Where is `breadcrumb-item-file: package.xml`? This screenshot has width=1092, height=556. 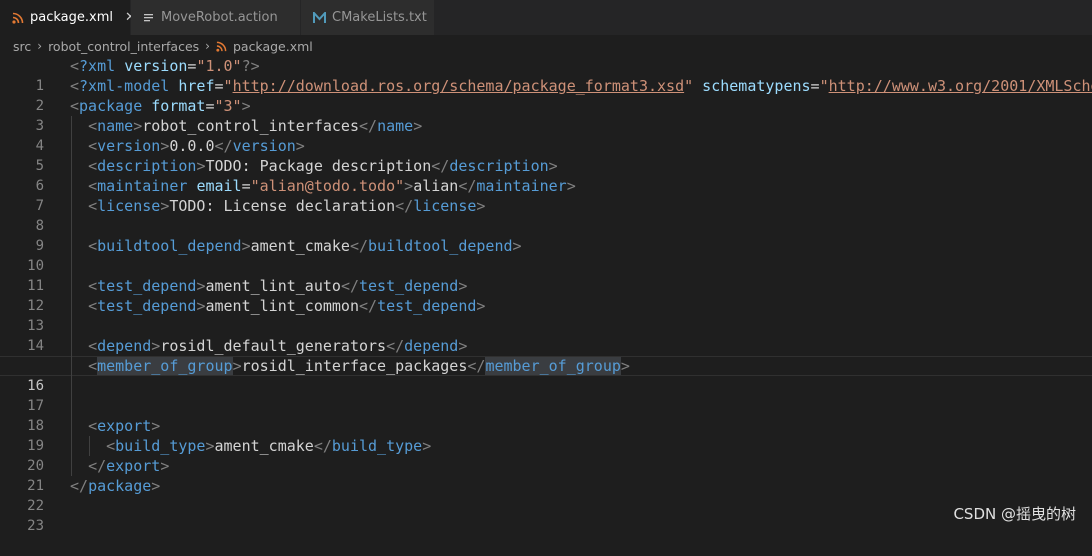 breadcrumb-item-file: package.xml is located at coordinates (273, 46).